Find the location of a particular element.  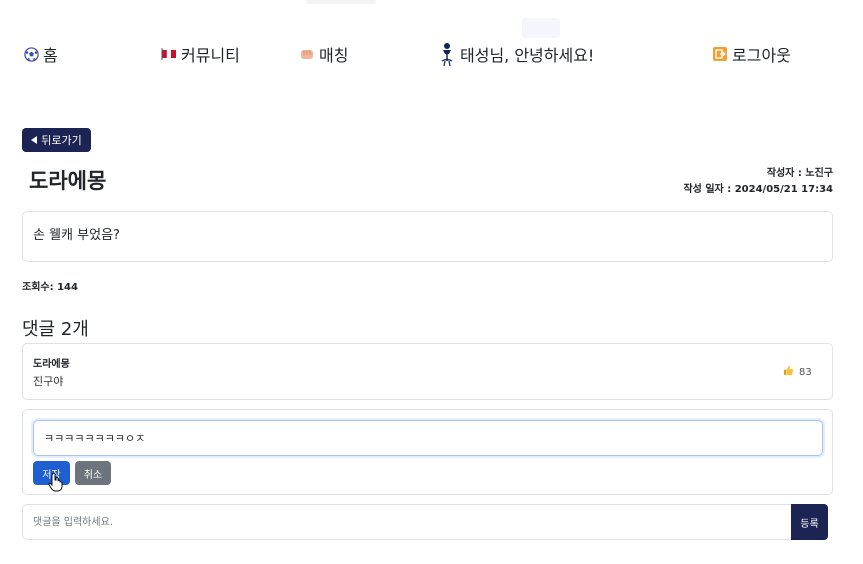

comments-heading: 댓글 2개 is located at coordinates (55, 329).